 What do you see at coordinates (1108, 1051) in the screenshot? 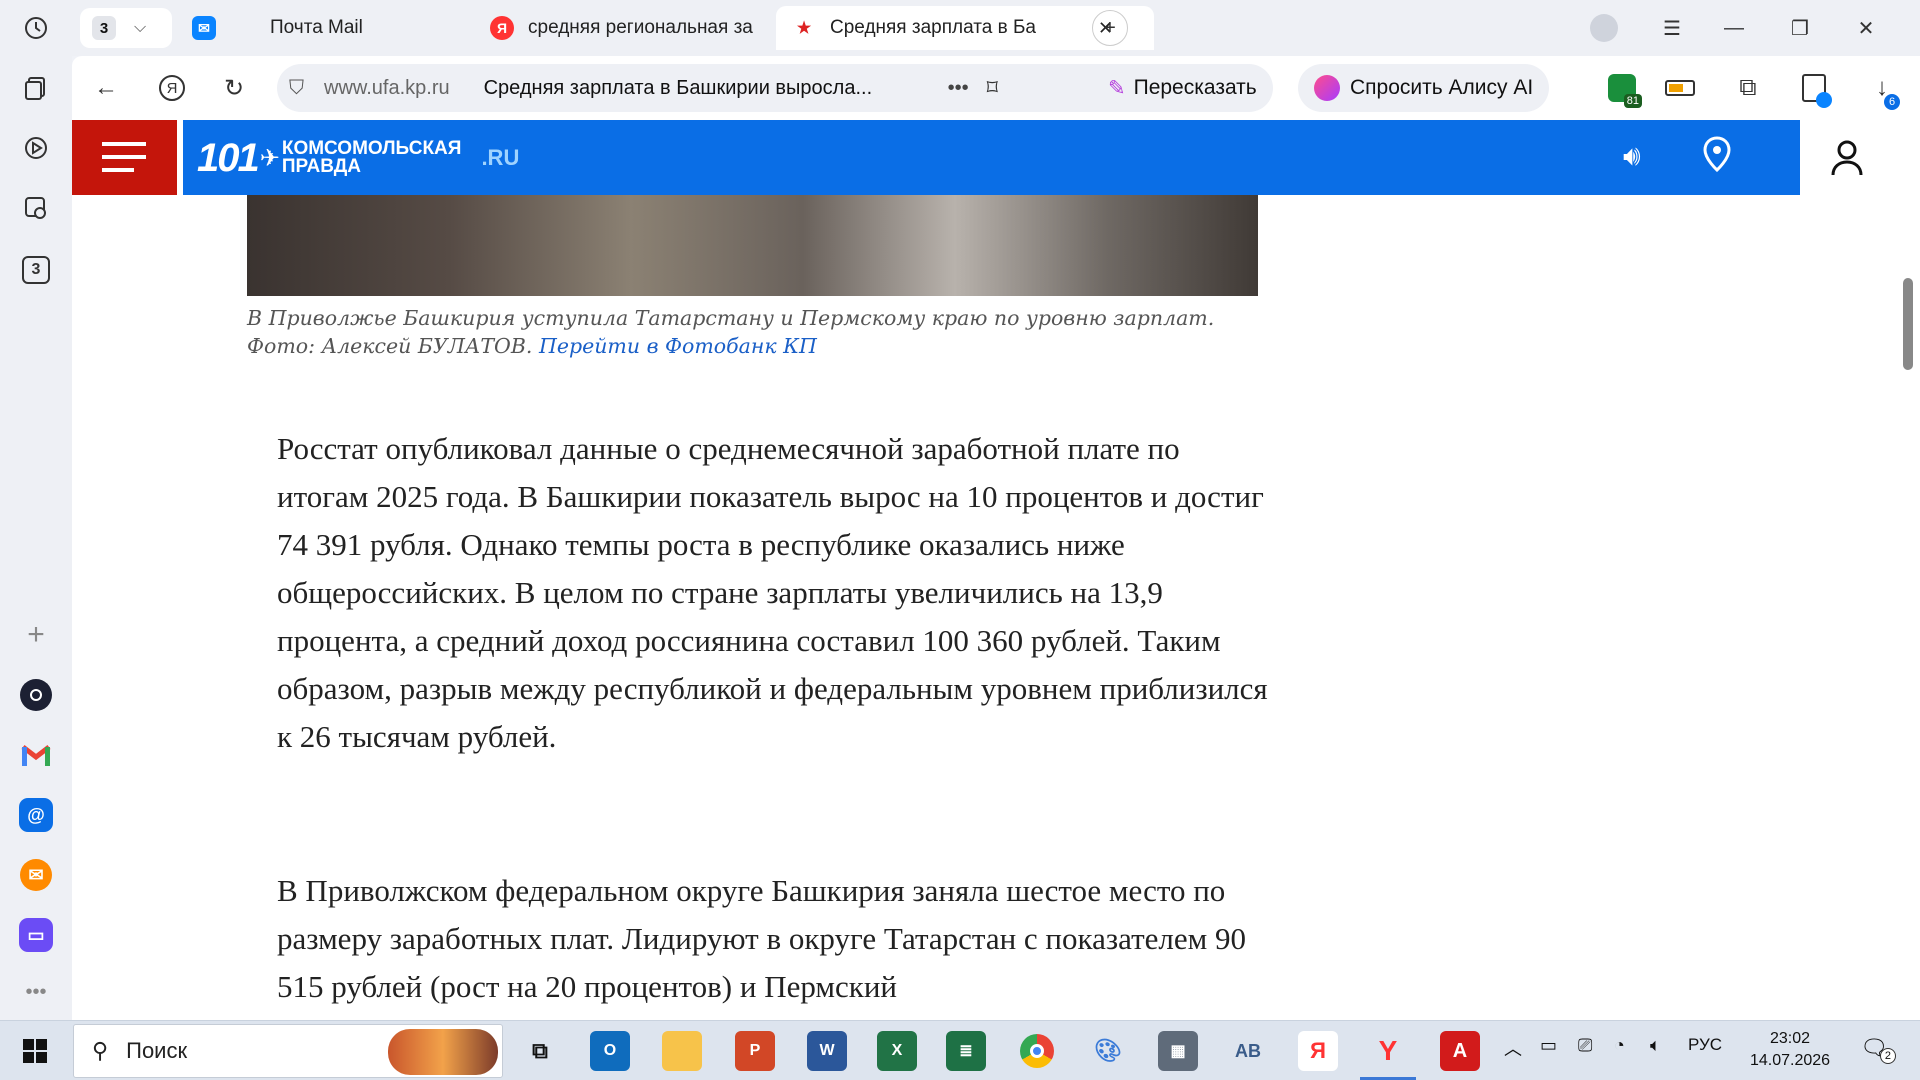
I see `paint-icon: 🎨︎` at bounding box center [1108, 1051].